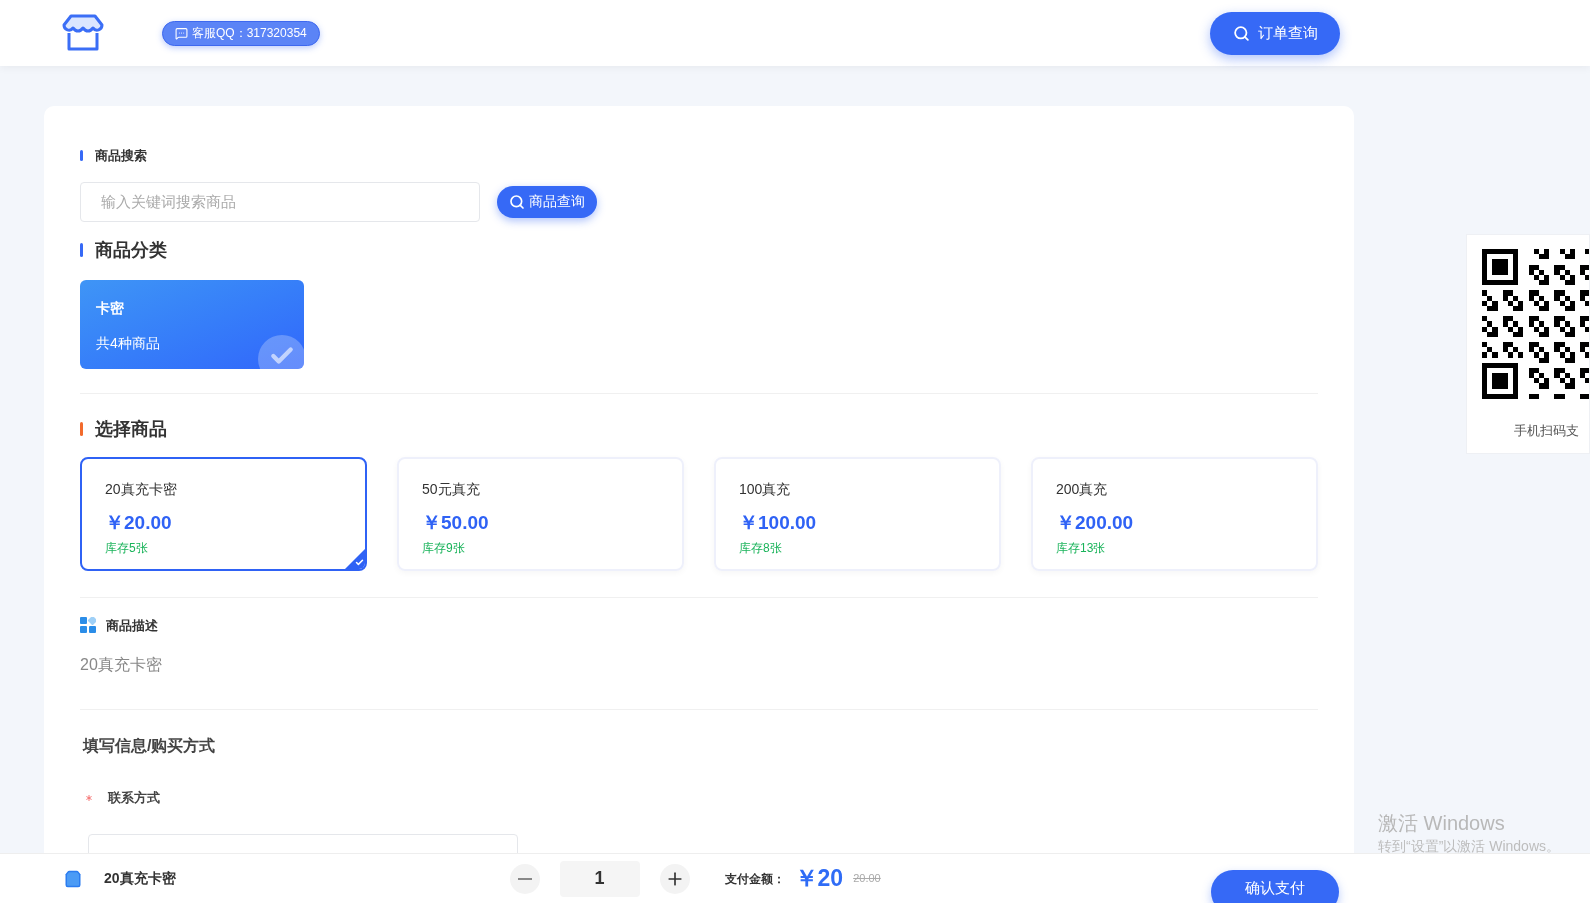 The height and width of the screenshot is (903, 1590). Describe the element at coordinates (761, 548) in the screenshot. I see `stock-count: 库存8张` at that location.